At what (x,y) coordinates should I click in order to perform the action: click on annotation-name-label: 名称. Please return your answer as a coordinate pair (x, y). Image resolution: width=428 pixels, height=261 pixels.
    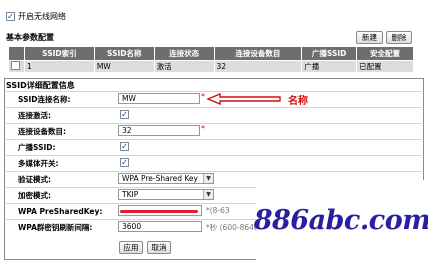
    Looking at the image, I should click on (298, 101).